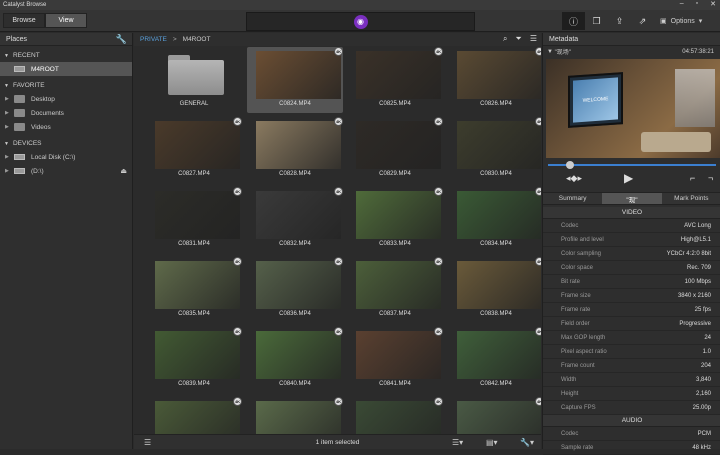 The width and height of the screenshot is (720, 455). I want to click on clip-item: 4K C0836.MP4, so click(295, 290).